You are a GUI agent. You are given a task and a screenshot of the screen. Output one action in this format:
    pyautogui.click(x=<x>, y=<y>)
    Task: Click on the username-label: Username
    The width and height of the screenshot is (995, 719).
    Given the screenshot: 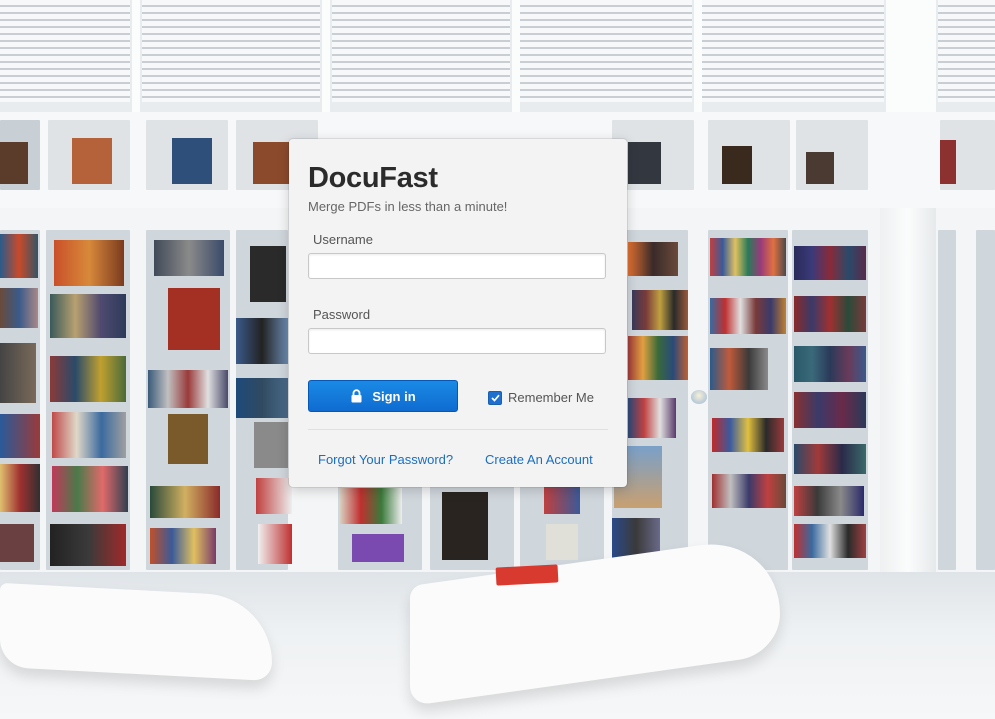 What is the action you would take?
    pyautogui.click(x=343, y=239)
    